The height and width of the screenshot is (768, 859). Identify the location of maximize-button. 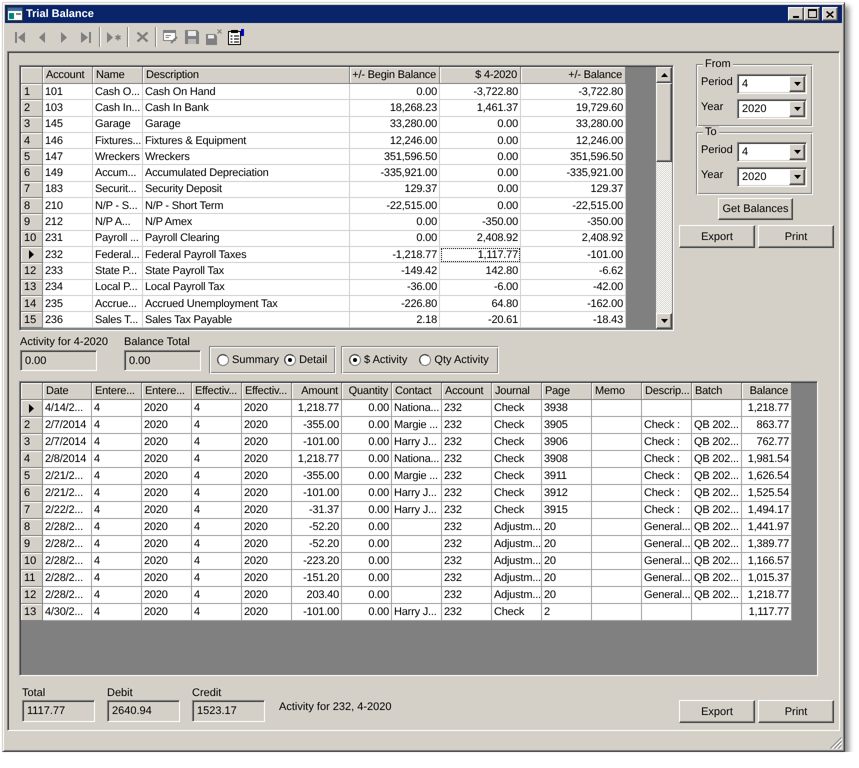
(812, 14).